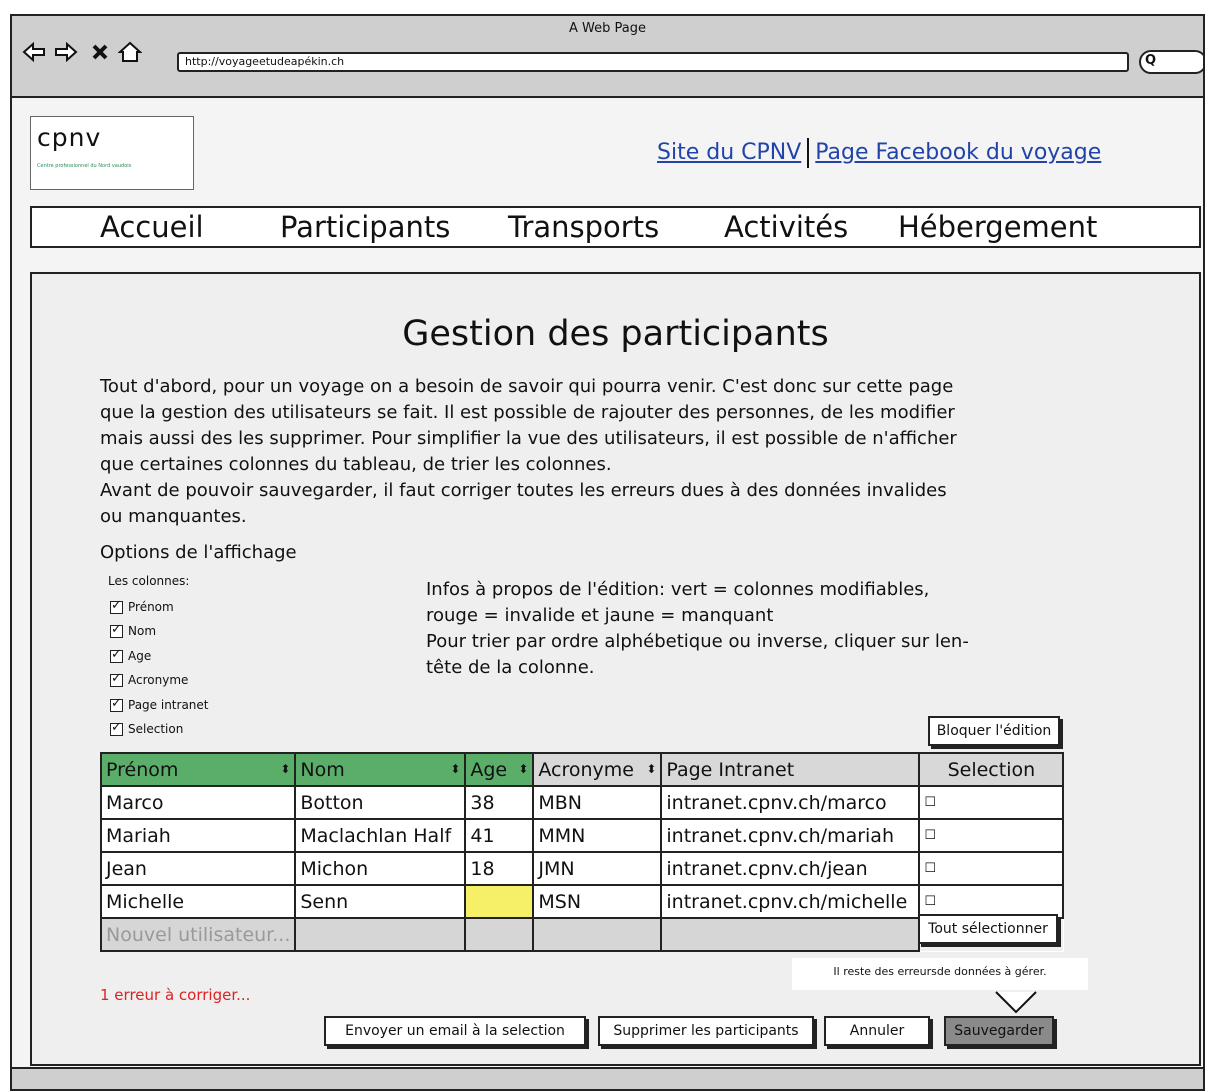  I want to click on menu-item-activites: Activités, so click(786, 227).